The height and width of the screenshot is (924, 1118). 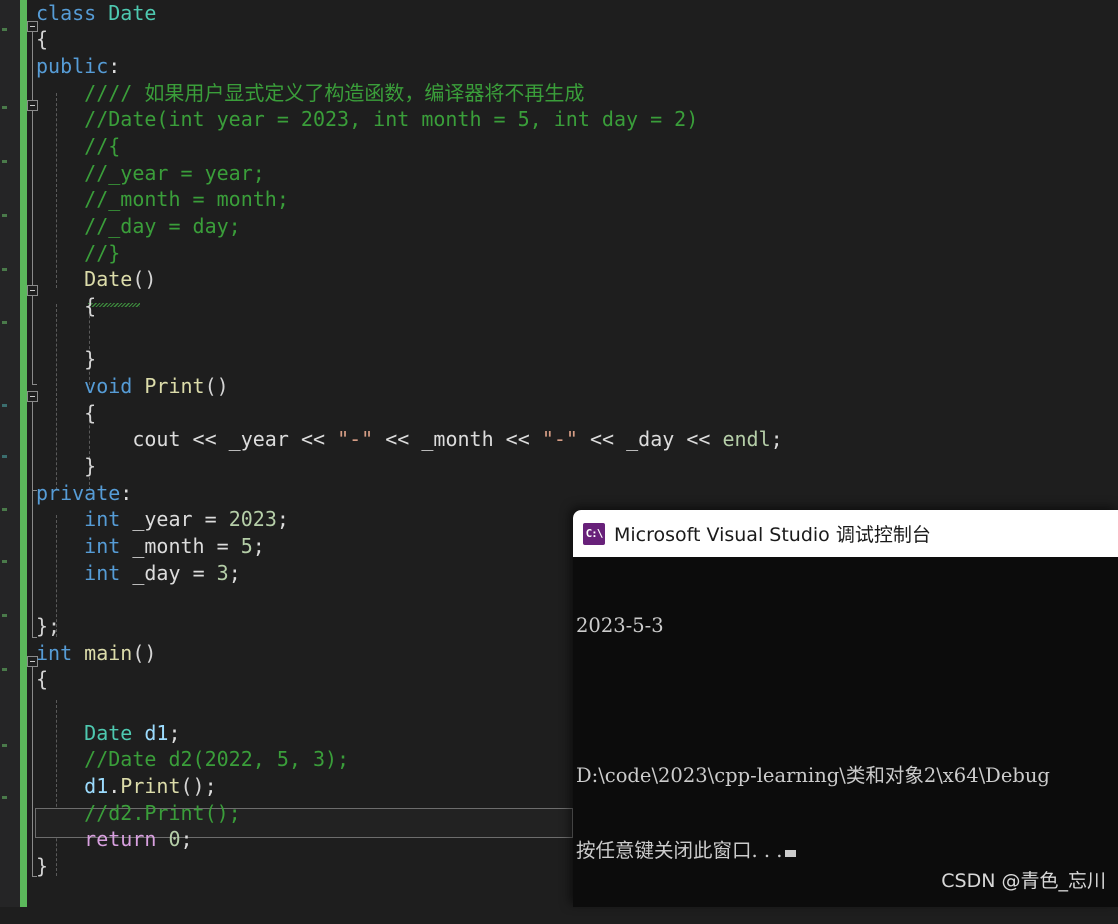 What do you see at coordinates (138, 573) in the screenshot?
I see `code-line: int _day = 3;` at bounding box center [138, 573].